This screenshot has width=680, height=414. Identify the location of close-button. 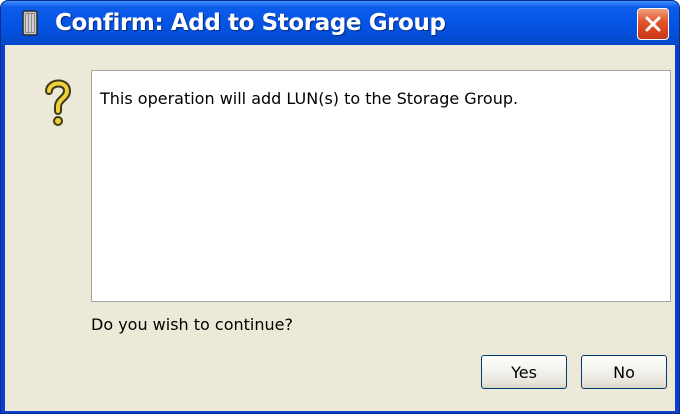
(653, 24).